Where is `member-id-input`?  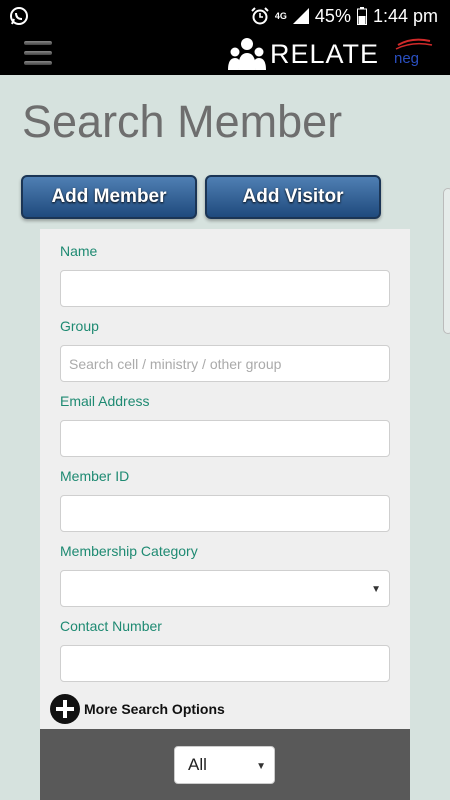
member-id-input is located at coordinates (225, 513).